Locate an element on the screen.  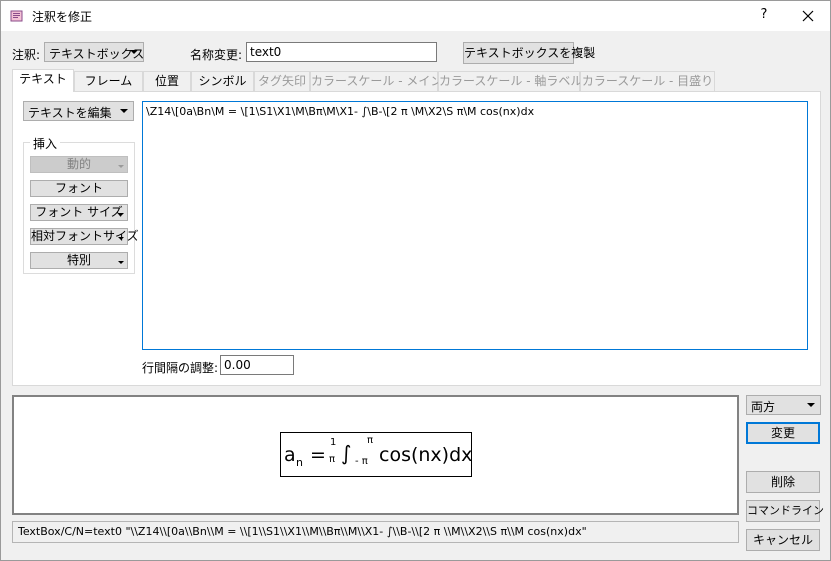
formula-preview: a n = 1 π ∫ - π π cos(nx)dx is located at coordinates (376, 454).